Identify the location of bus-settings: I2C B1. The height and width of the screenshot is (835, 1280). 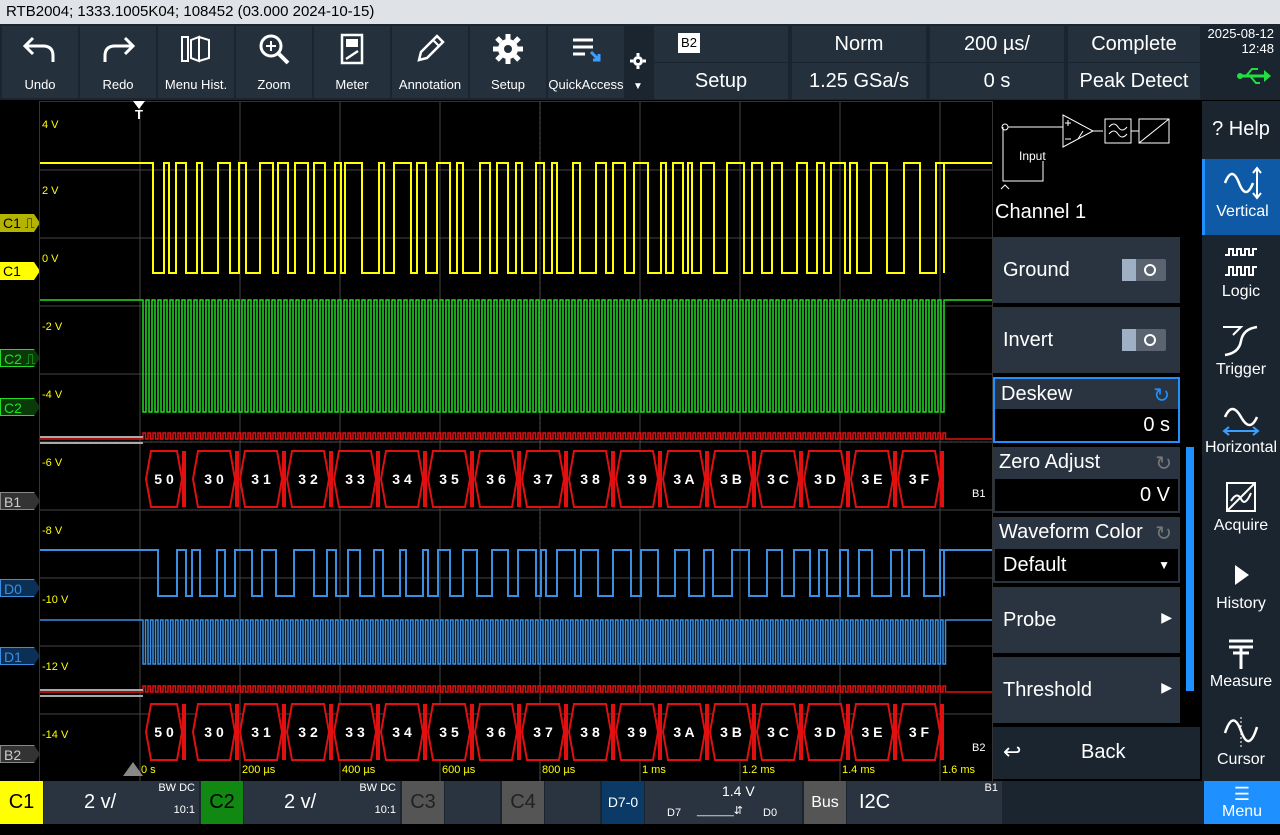
(924, 802).